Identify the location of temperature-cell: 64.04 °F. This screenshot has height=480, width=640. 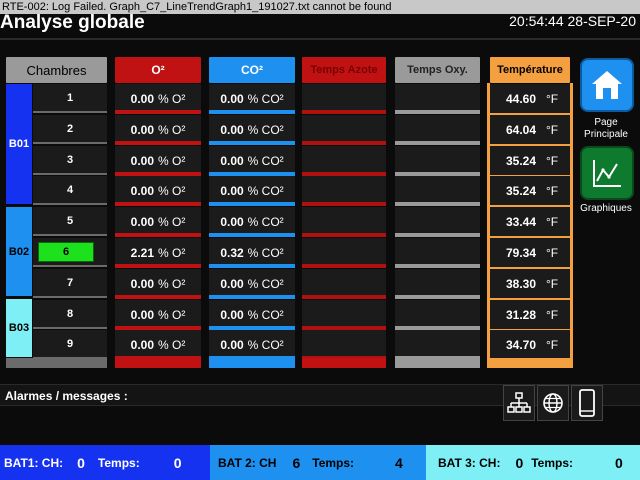
(530, 129).